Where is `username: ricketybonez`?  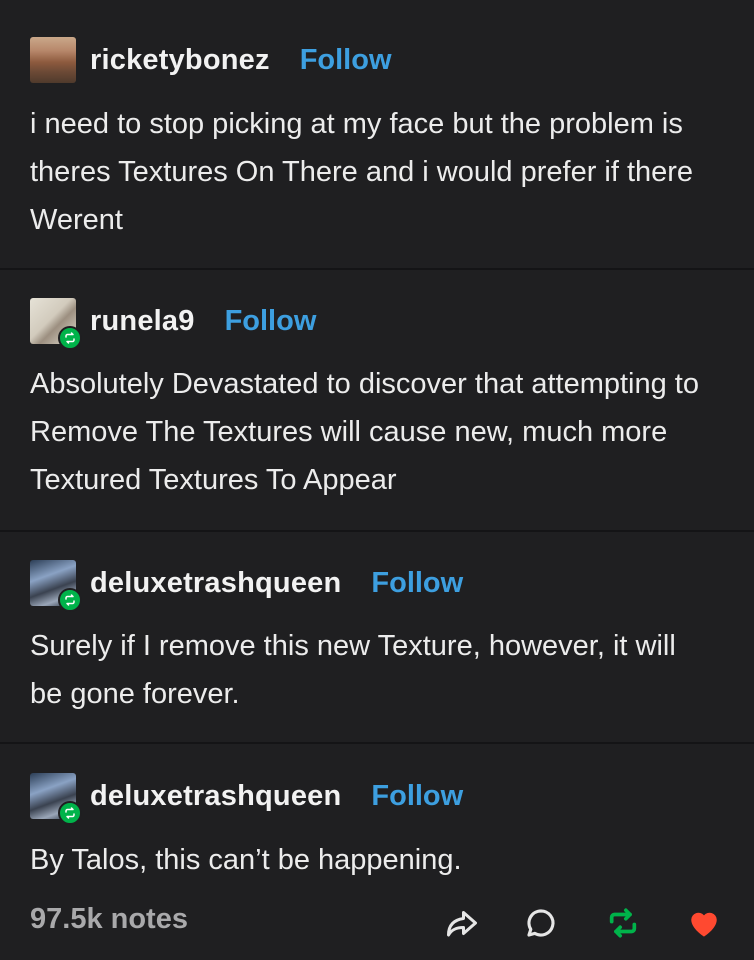
username: ricketybonez is located at coordinates (180, 60).